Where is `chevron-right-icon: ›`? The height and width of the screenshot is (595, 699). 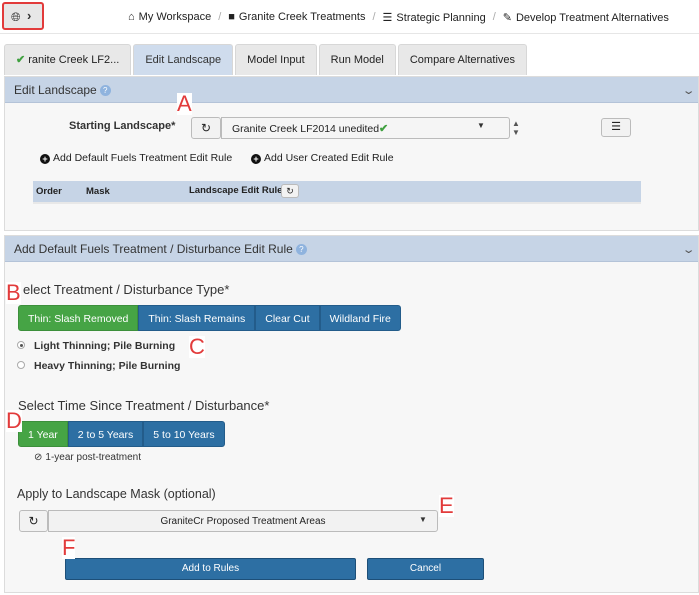 chevron-right-icon: › is located at coordinates (29, 15).